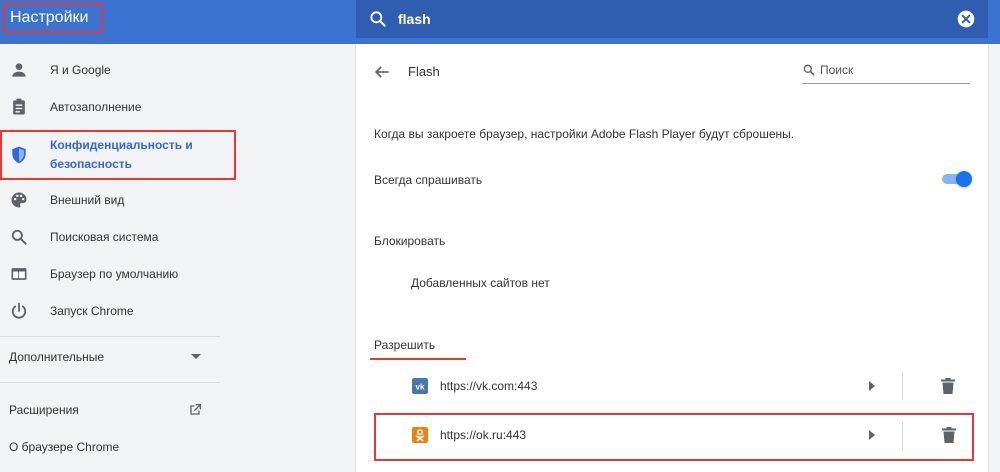  Describe the element at coordinates (44, 410) in the screenshot. I see `sidebar-extensions-link: Расширения` at that location.